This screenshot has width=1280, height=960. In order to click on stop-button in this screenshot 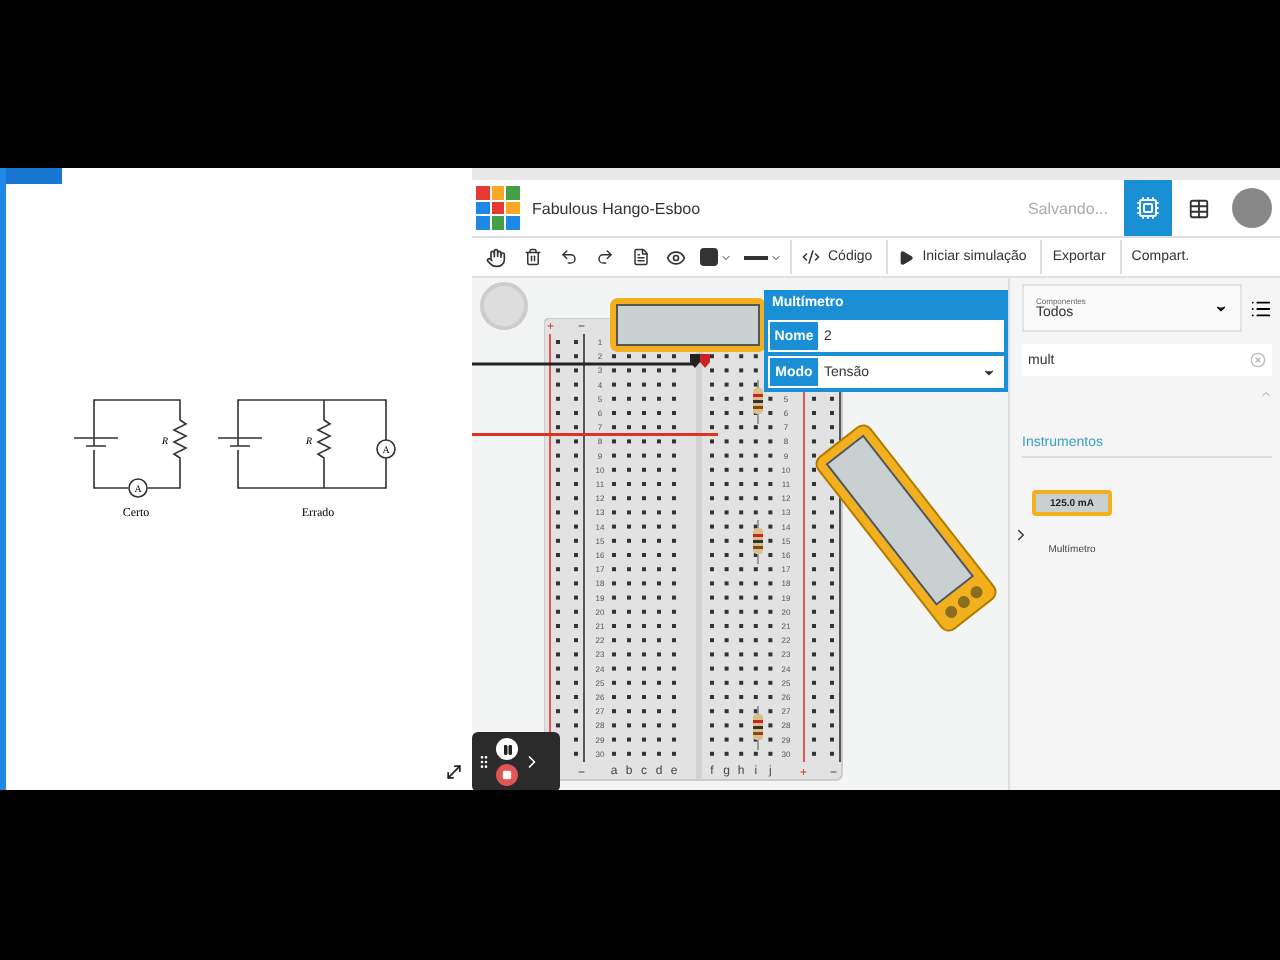, I will do `click(507, 775)`.